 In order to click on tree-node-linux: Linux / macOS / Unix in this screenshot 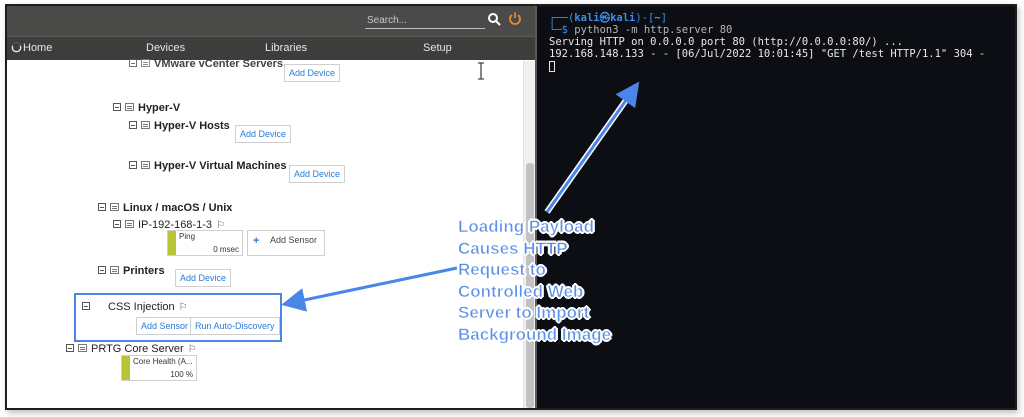, I will do `click(165, 208)`.